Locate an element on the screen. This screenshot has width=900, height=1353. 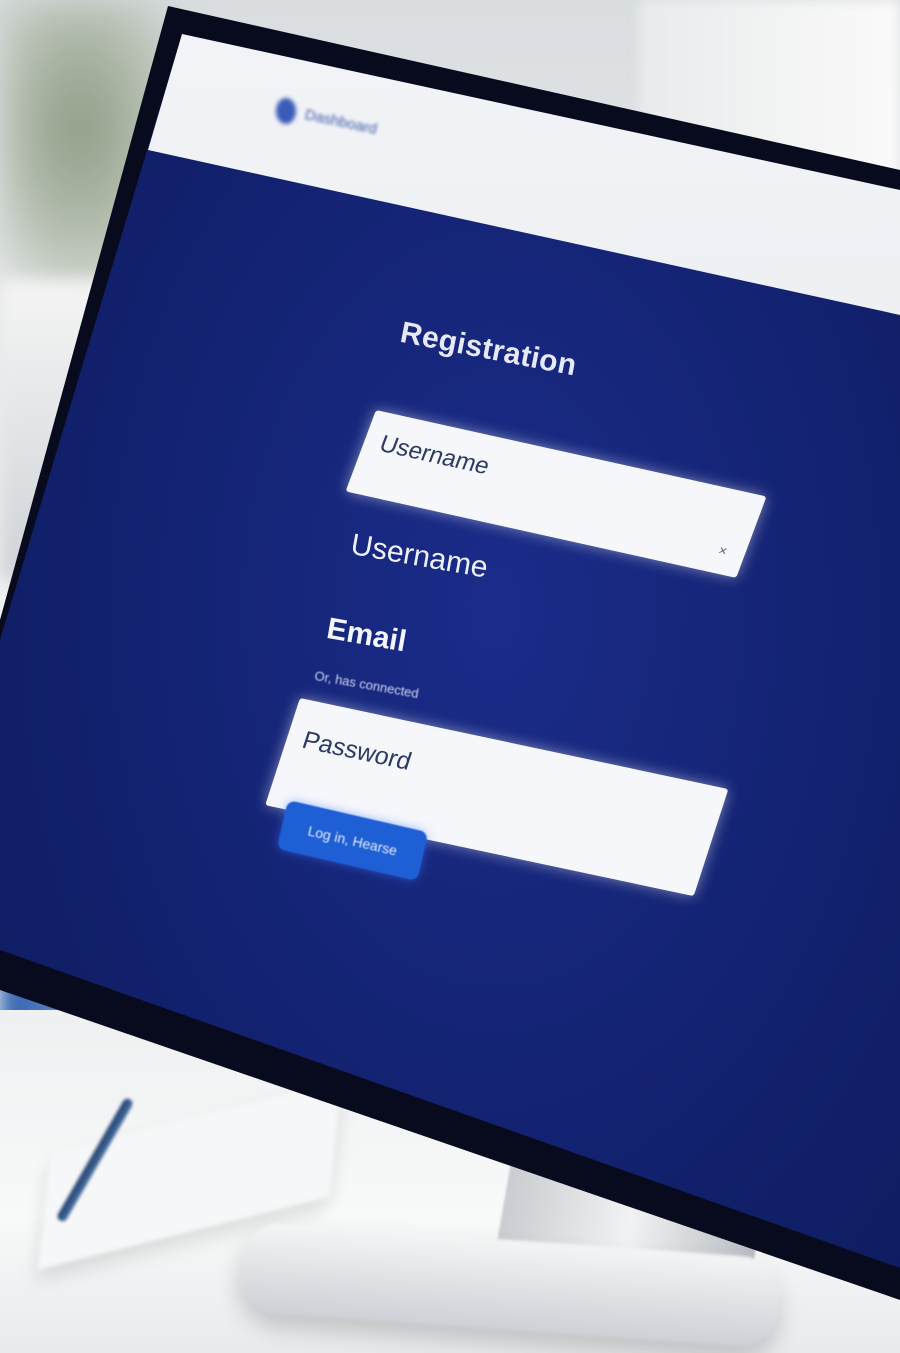
app-logo-icon is located at coordinates (286, 111).